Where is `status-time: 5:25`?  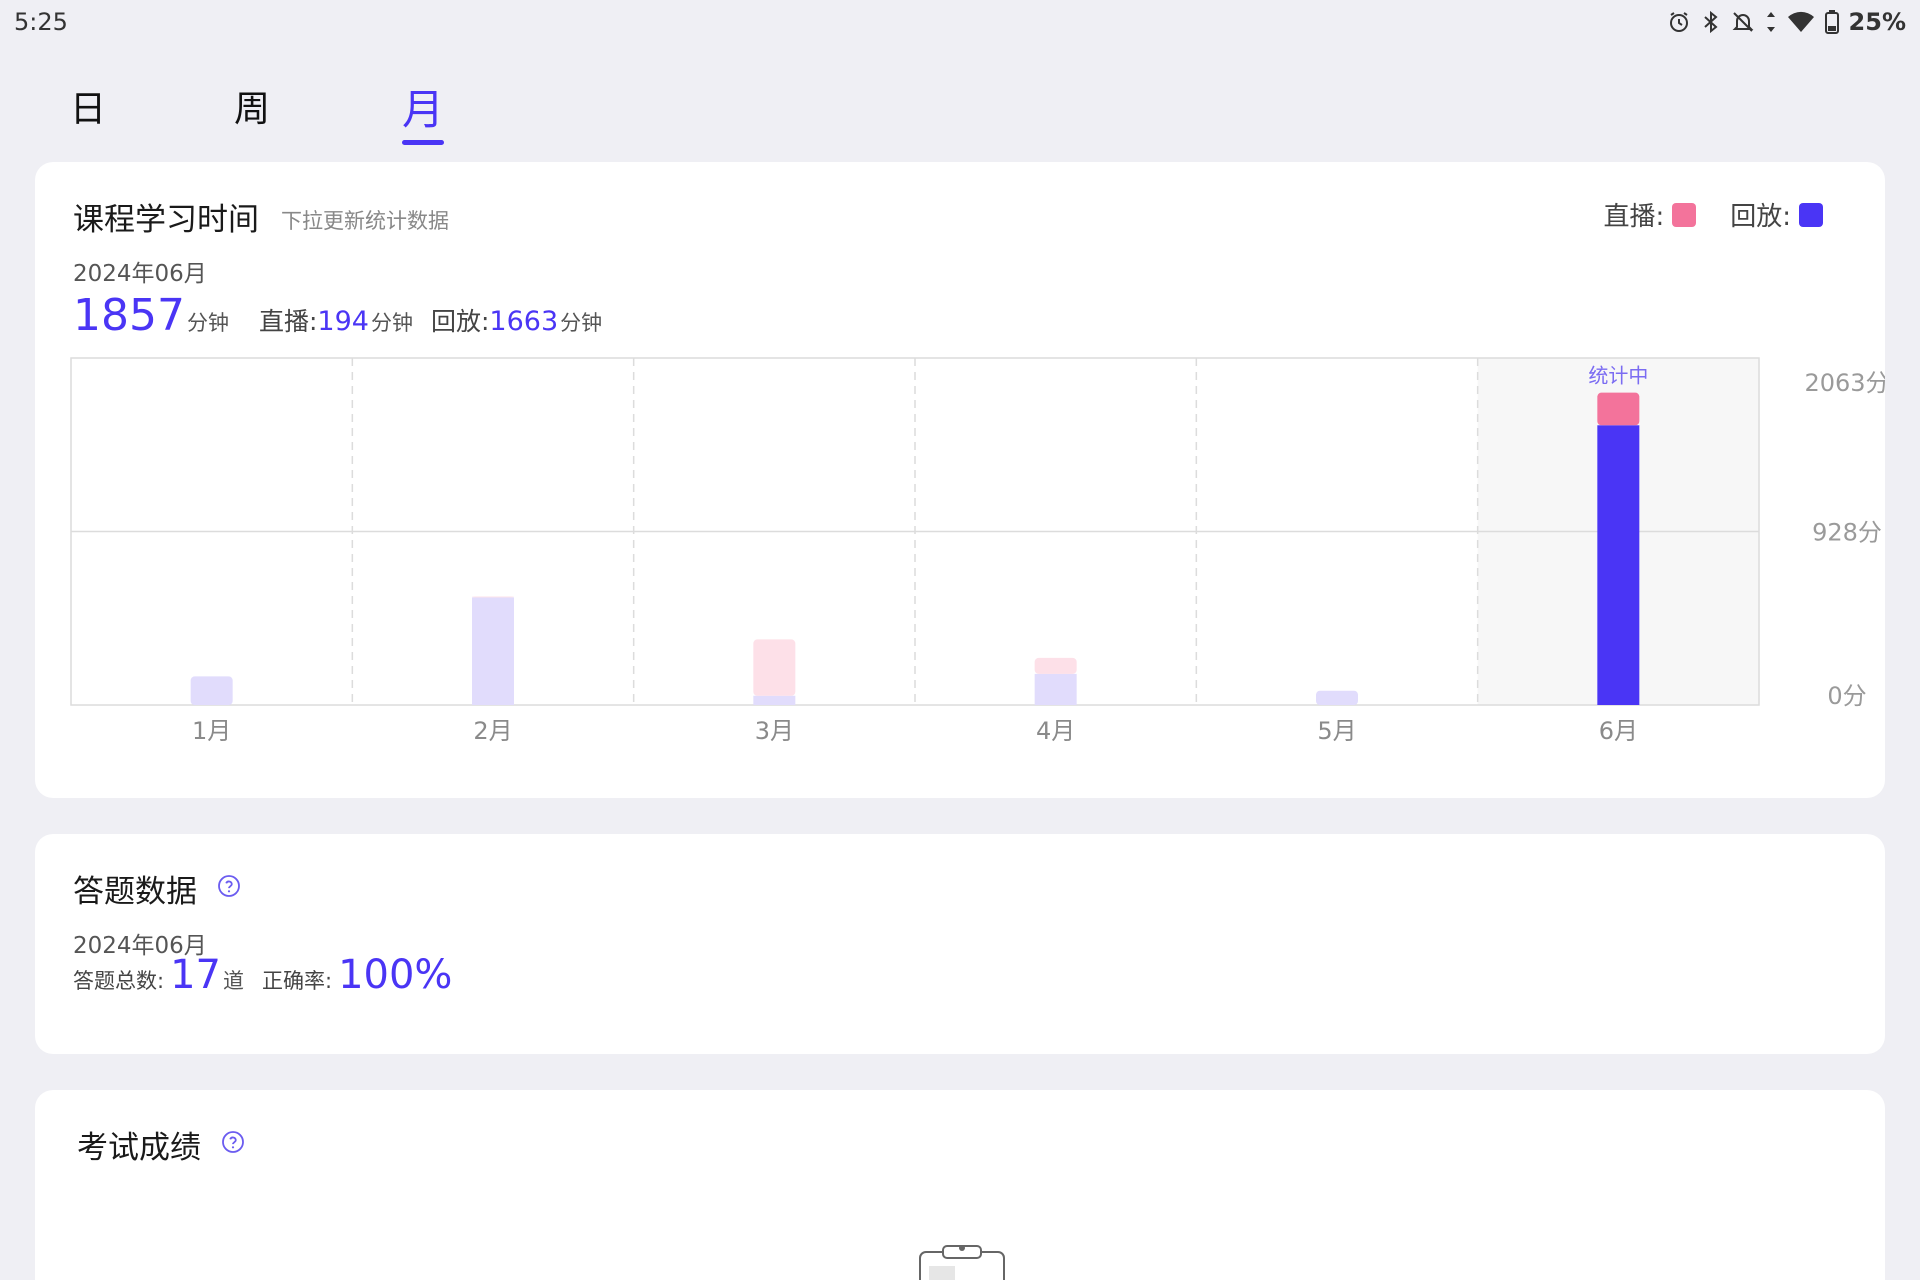
status-time: 5:25 is located at coordinates (41, 22).